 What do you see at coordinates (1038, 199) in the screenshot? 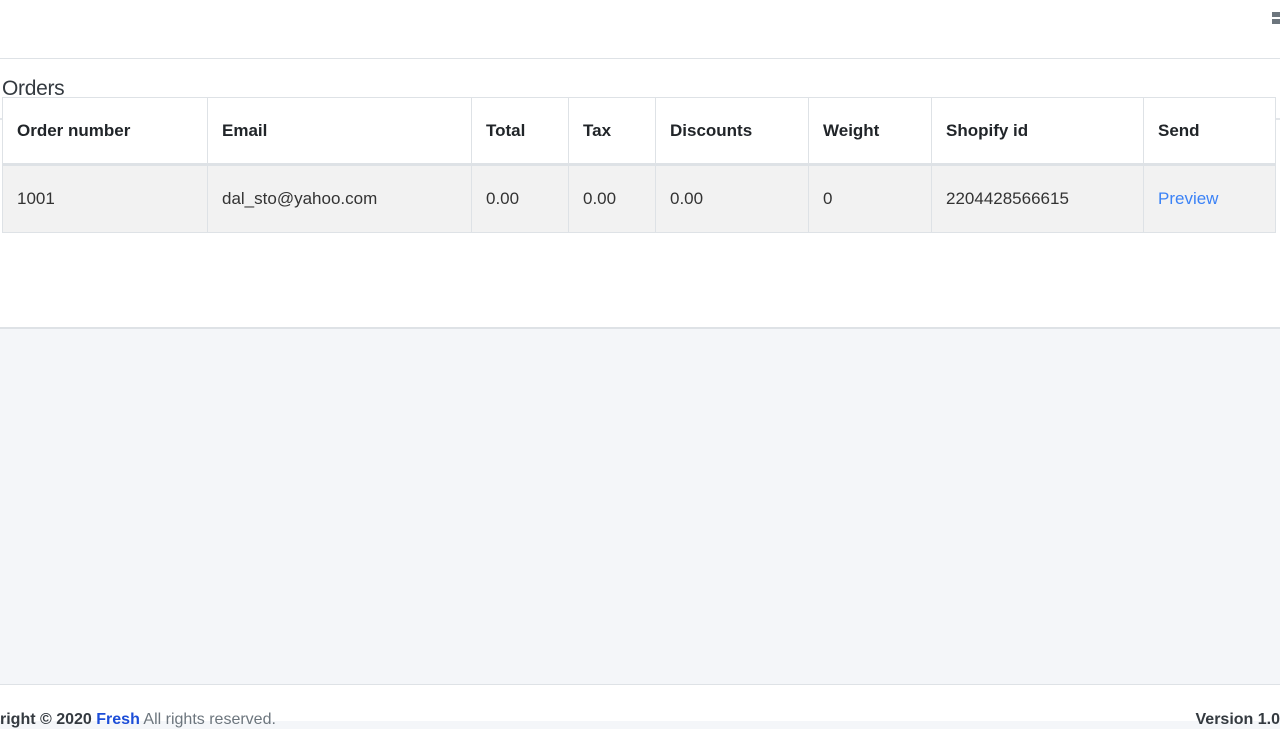
I see `shopify-id-cell: 2204428566615` at bounding box center [1038, 199].